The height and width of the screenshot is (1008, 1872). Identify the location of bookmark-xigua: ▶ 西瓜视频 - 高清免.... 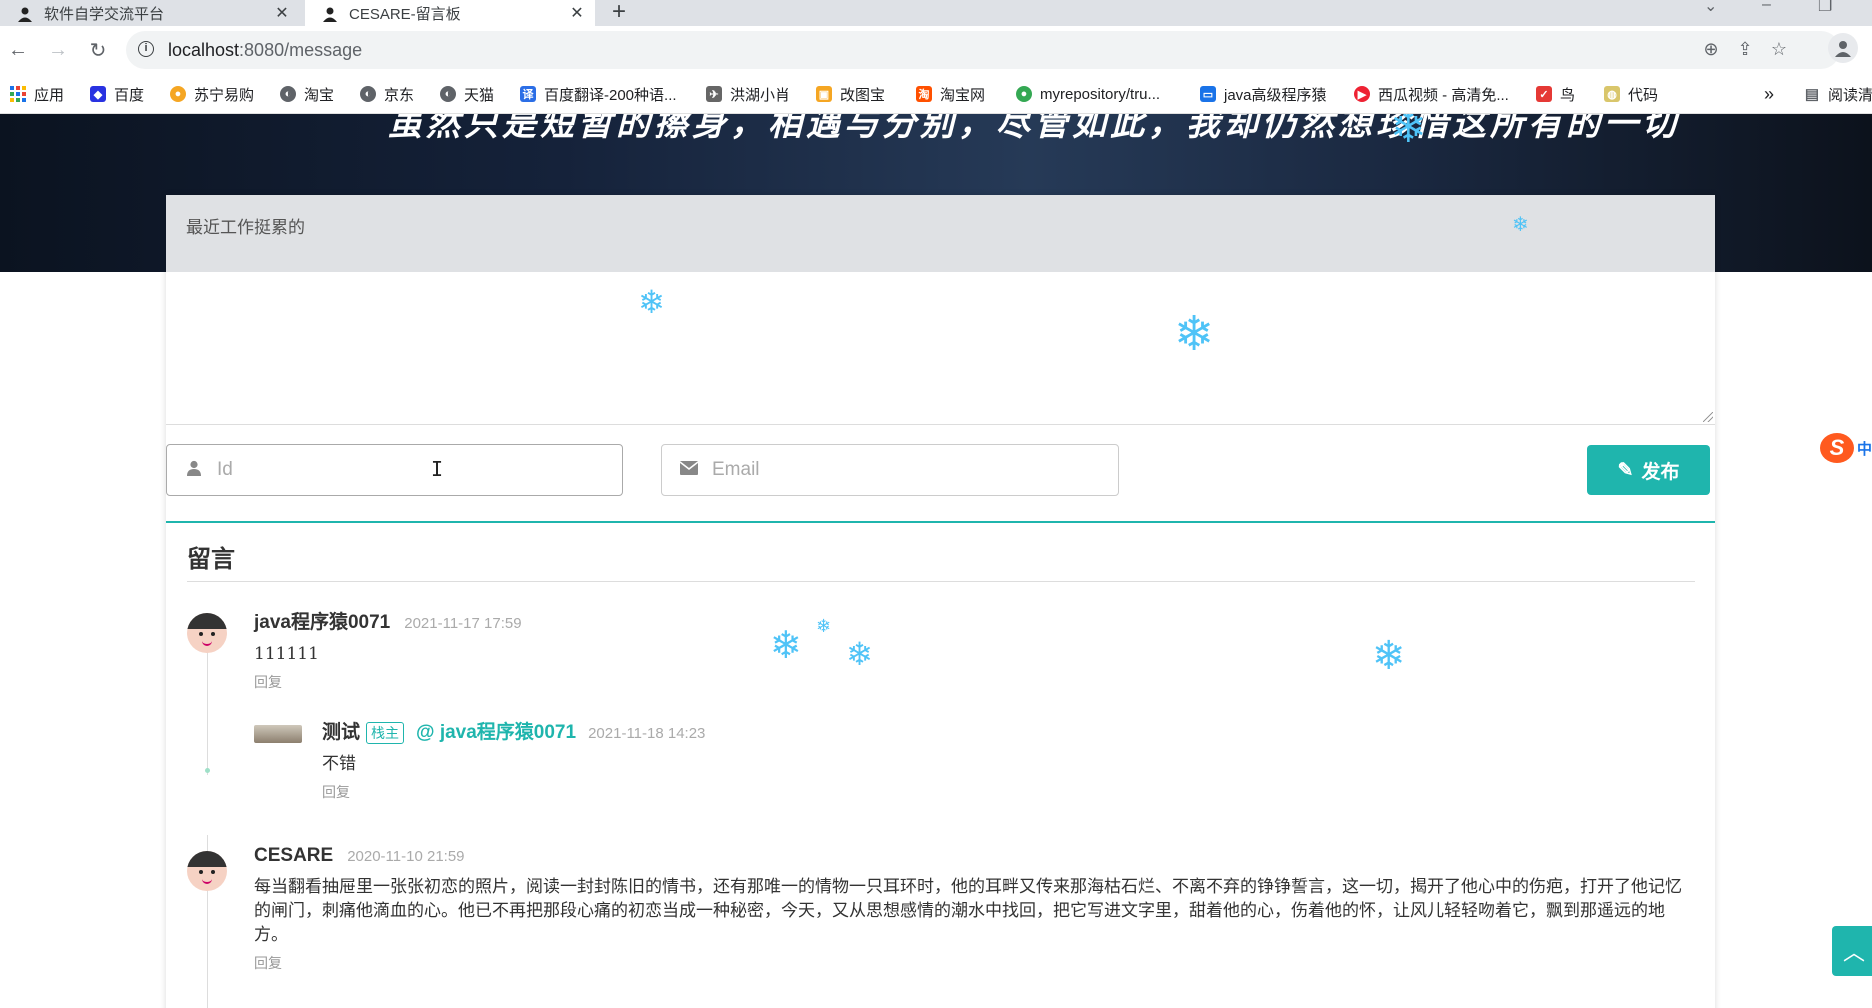
(1431, 94).